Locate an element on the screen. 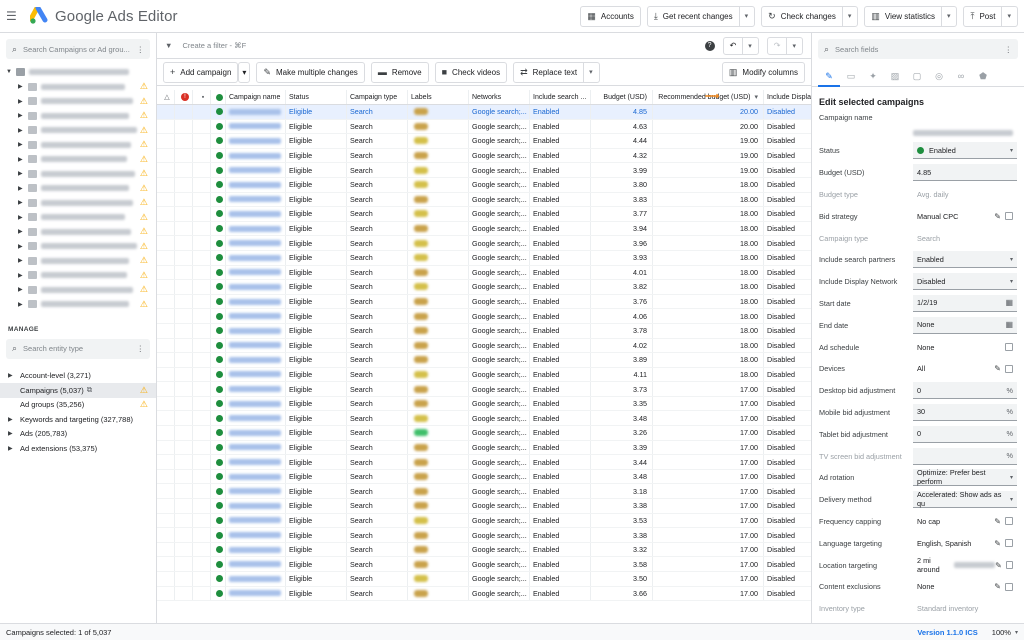 The image size is (1024, 640). tab-magic-icon: ✦ is located at coordinates (873, 76).